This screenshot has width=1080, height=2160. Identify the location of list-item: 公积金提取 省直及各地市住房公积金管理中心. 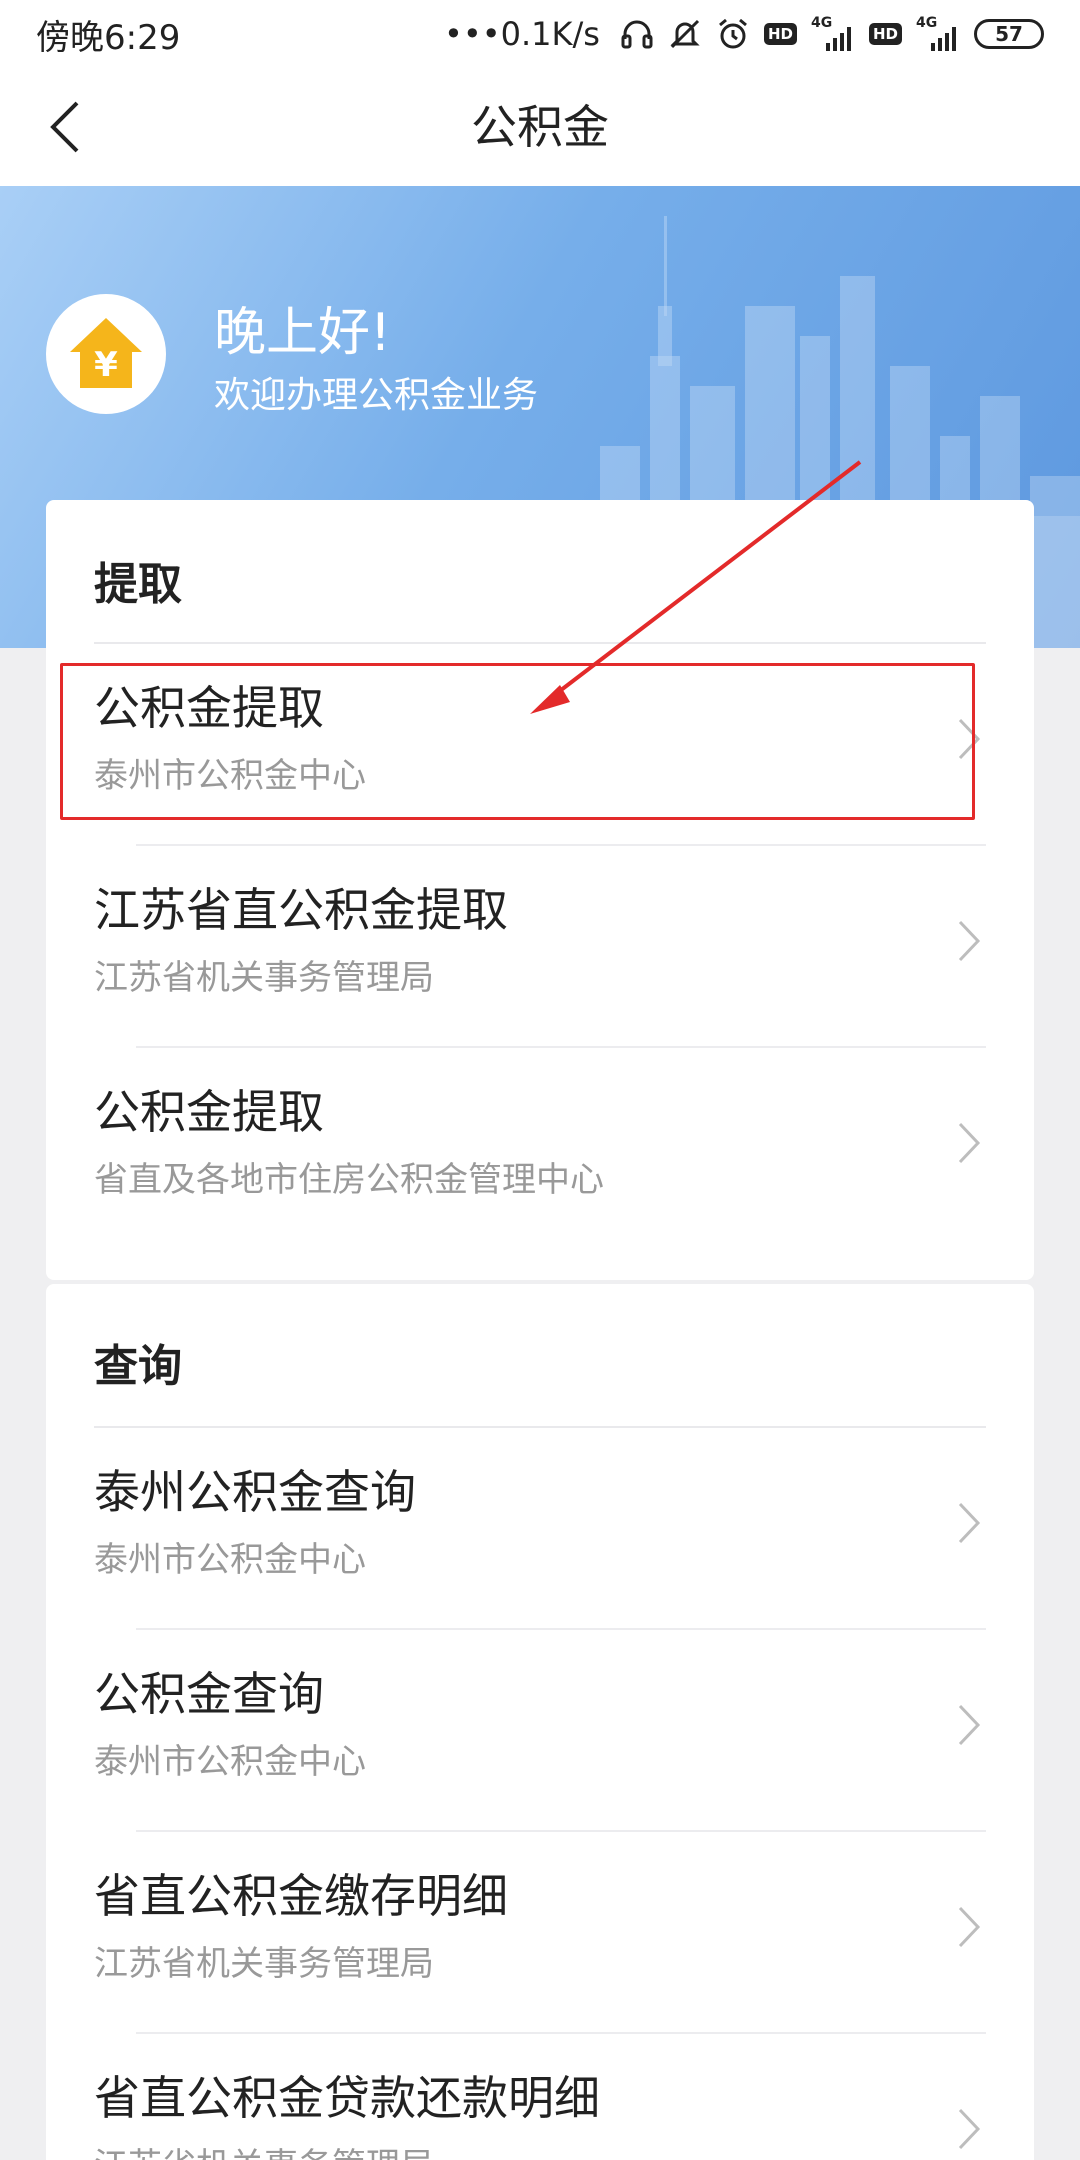
(540, 1149).